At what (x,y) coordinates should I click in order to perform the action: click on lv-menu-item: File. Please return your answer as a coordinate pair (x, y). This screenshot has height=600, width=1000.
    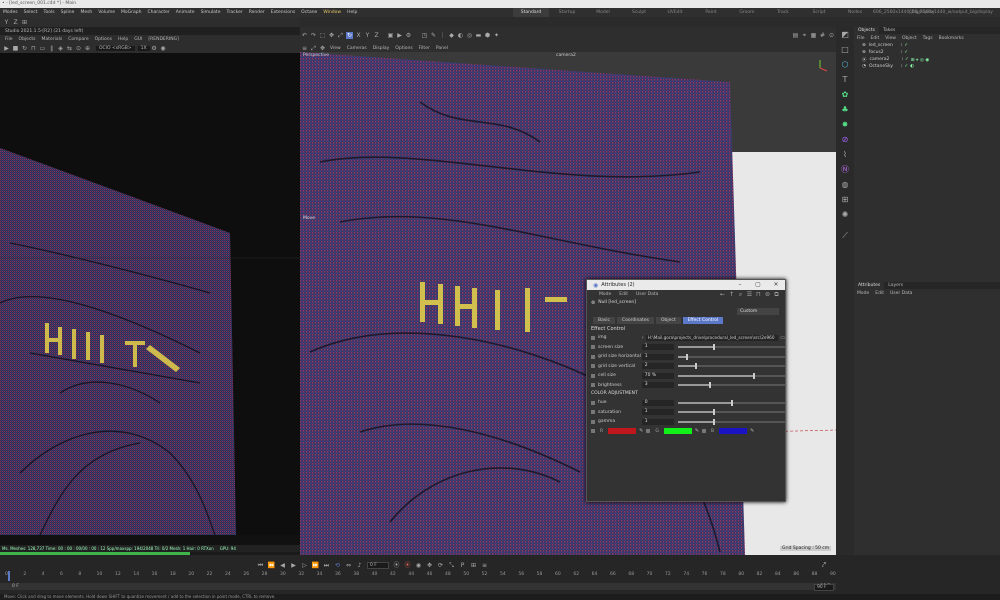
    Looking at the image, I should click on (9, 39).